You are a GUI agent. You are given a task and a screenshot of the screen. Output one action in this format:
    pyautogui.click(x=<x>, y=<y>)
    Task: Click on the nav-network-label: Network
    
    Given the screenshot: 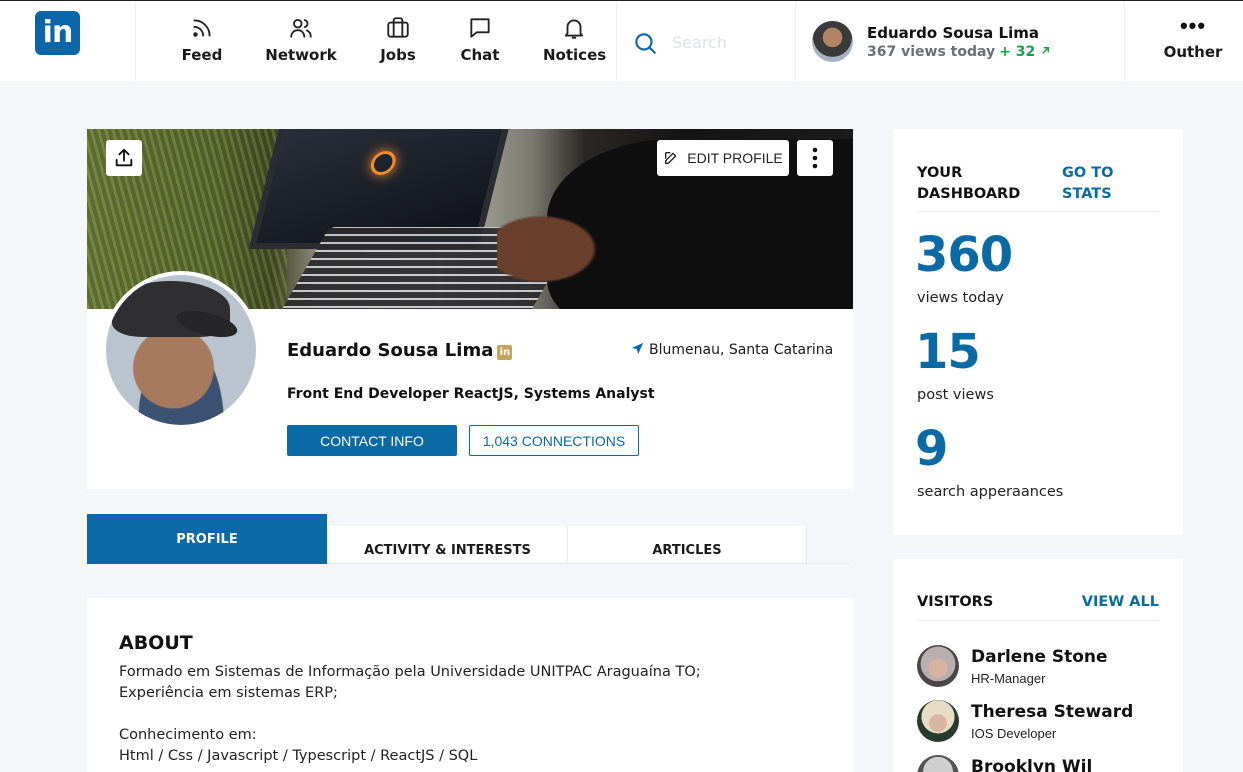 What is the action you would take?
    pyautogui.click(x=301, y=55)
    